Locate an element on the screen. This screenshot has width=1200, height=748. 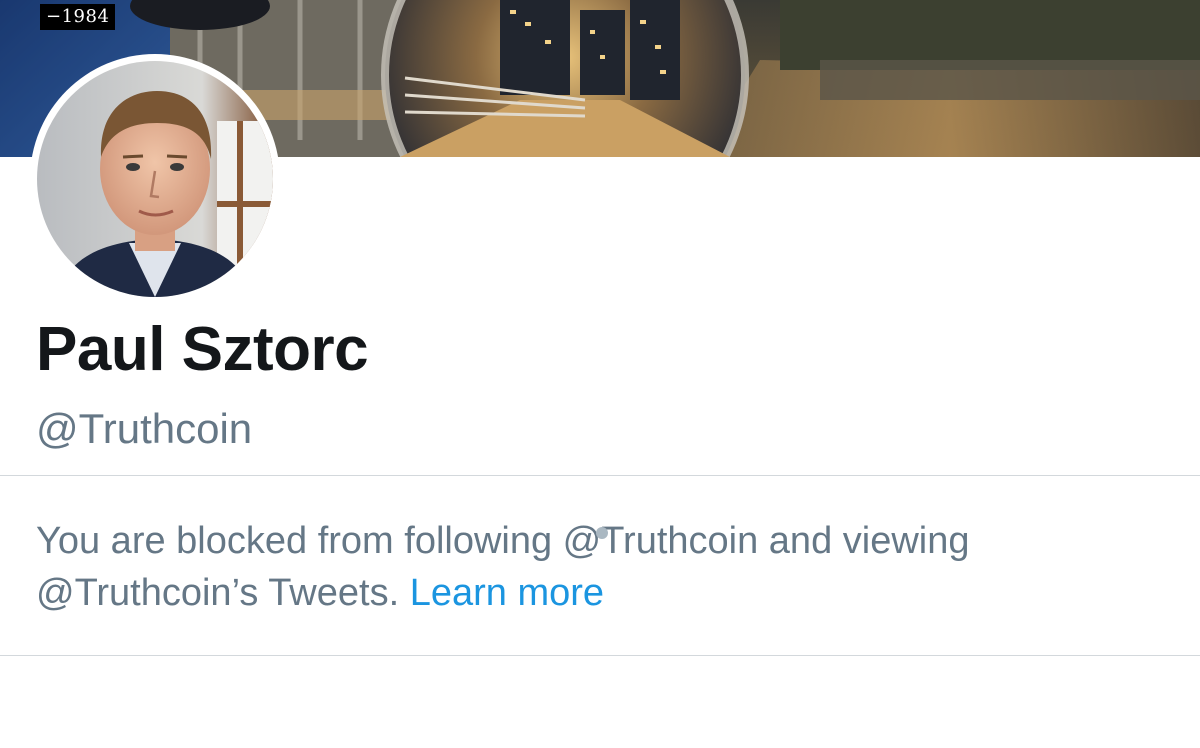
avatar is located at coordinates (155, 179).